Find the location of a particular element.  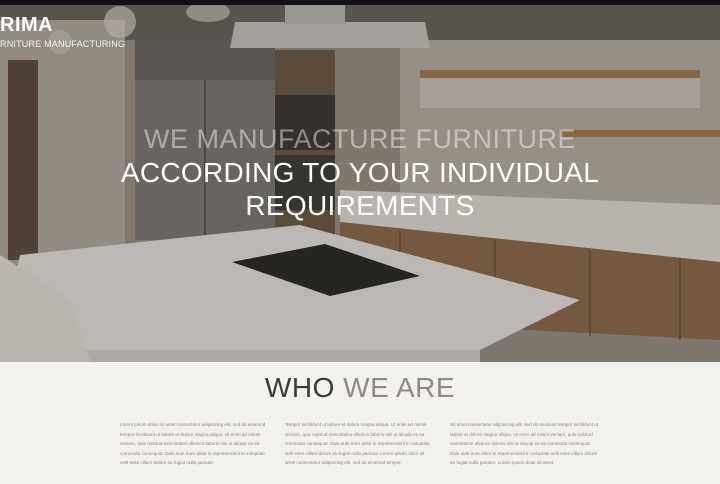

hero-headline-line2: ACCORDING TO YOUR INDIVIDUAL is located at coordinates (360, 172).